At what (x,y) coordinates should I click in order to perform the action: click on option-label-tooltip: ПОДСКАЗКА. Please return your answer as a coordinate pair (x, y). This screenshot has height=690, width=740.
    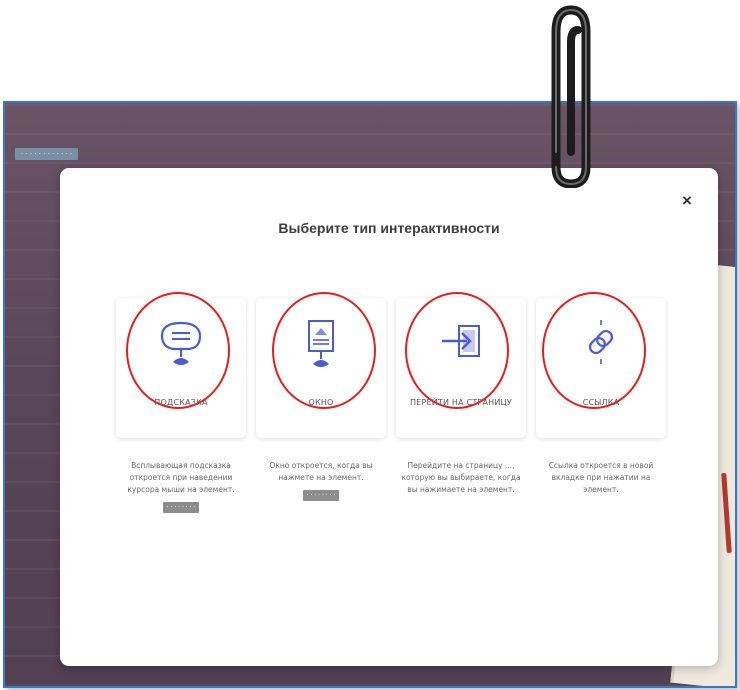
    Looking at the image, I should click on (181, 402).